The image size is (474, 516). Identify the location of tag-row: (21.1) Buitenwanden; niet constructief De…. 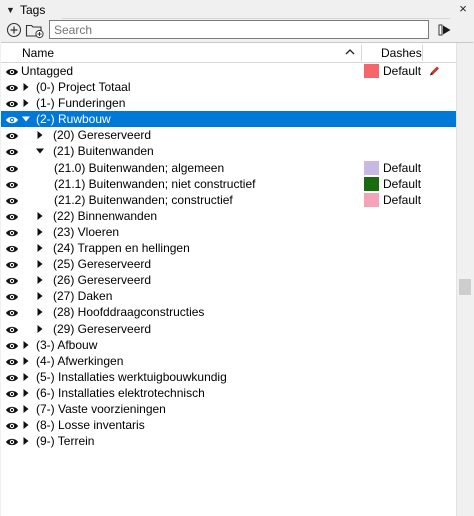
(228, 184).